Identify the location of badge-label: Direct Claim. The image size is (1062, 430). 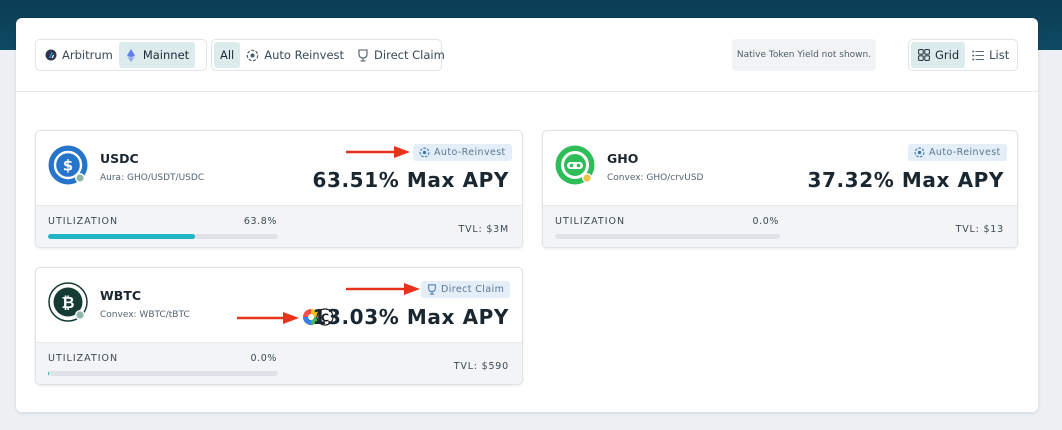
(473, 289).